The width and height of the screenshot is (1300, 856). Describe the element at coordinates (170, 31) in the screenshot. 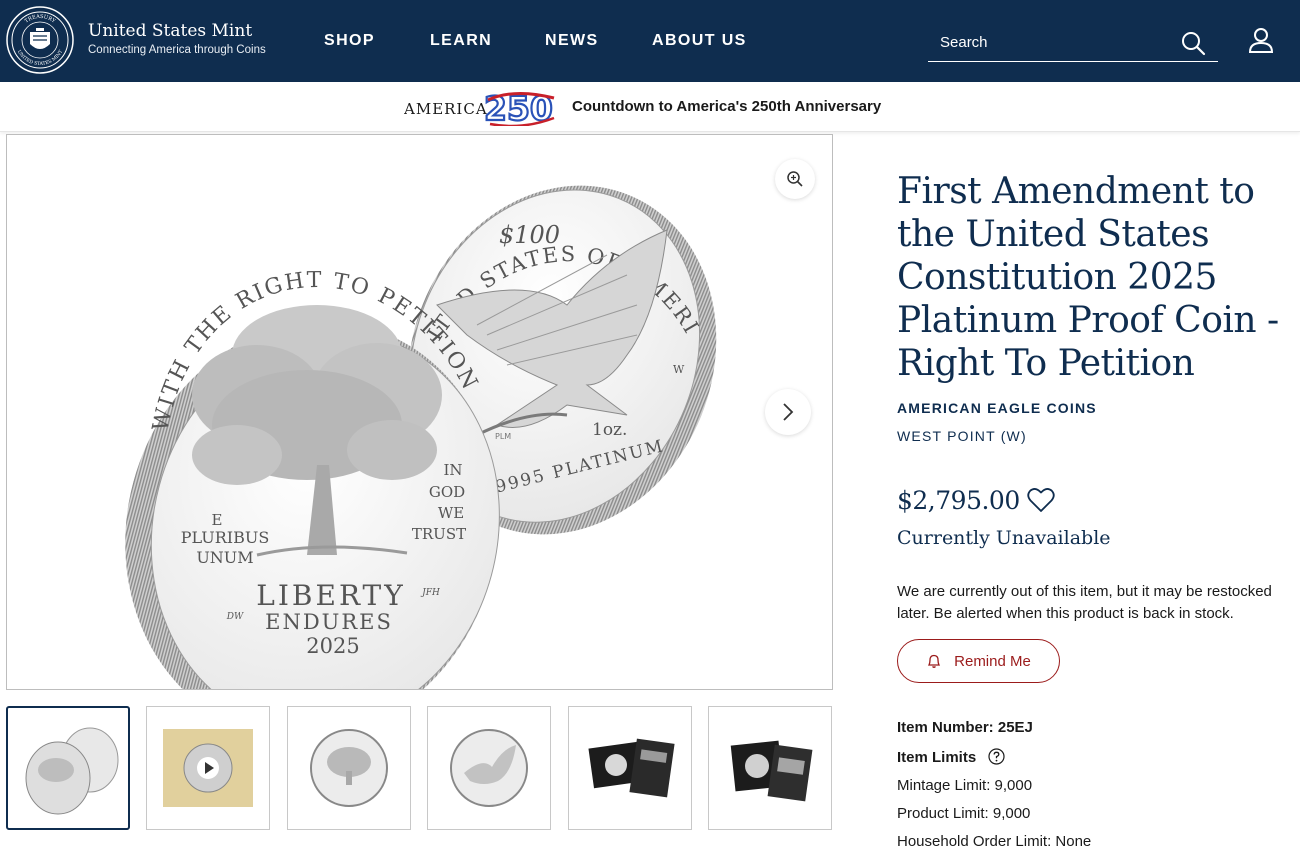

I see `brand-name: United States Mint` at that location.